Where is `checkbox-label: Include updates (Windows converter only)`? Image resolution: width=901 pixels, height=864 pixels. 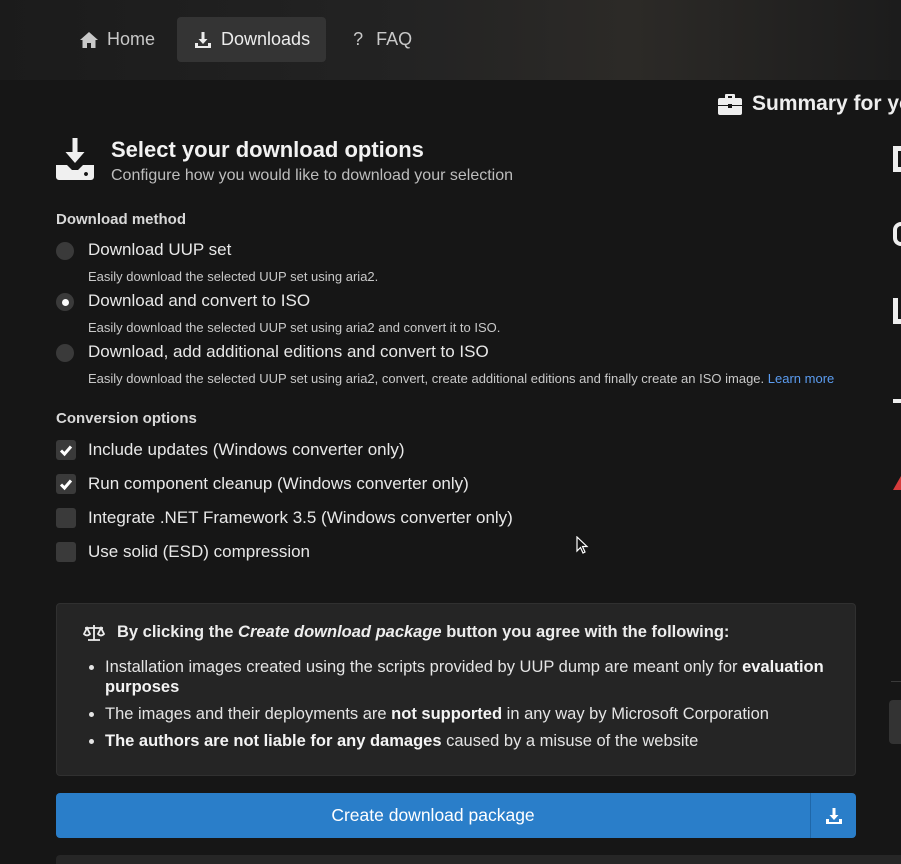 checkbox-label: Include updates (Windows converter only) is located at coordinates (246, 449).